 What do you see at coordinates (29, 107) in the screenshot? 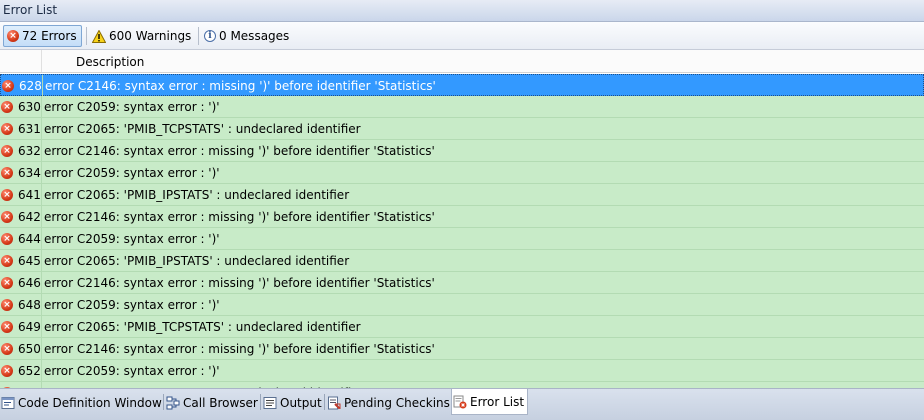
I see `error-number: 630` at bounding box center [29, 107].